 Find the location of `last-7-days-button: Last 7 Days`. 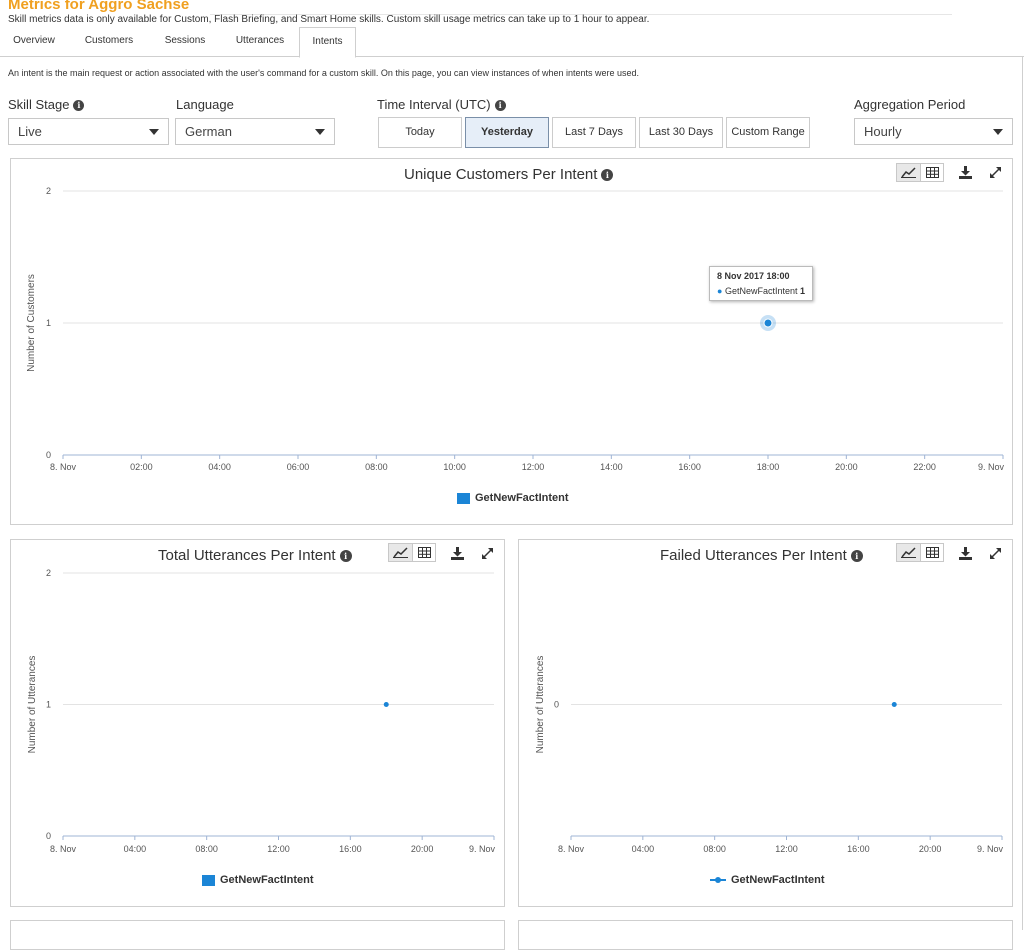

last-7-days-button: Last 7 Days is located at coordinates (594, 132).